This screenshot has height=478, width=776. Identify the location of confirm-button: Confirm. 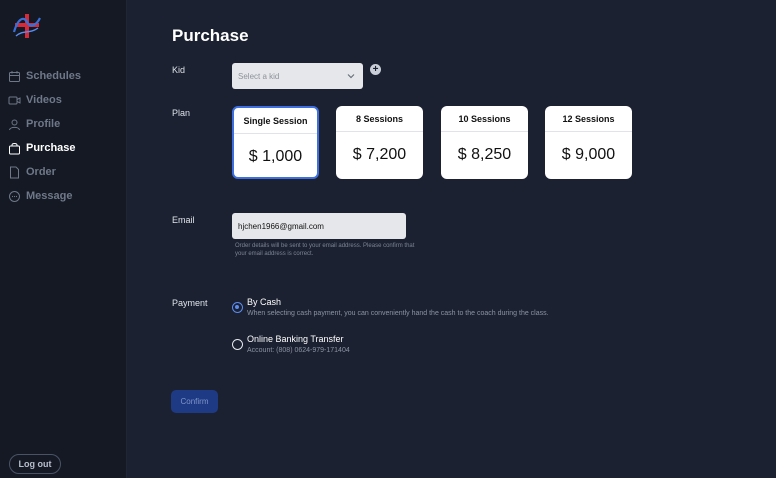
(194, 401).